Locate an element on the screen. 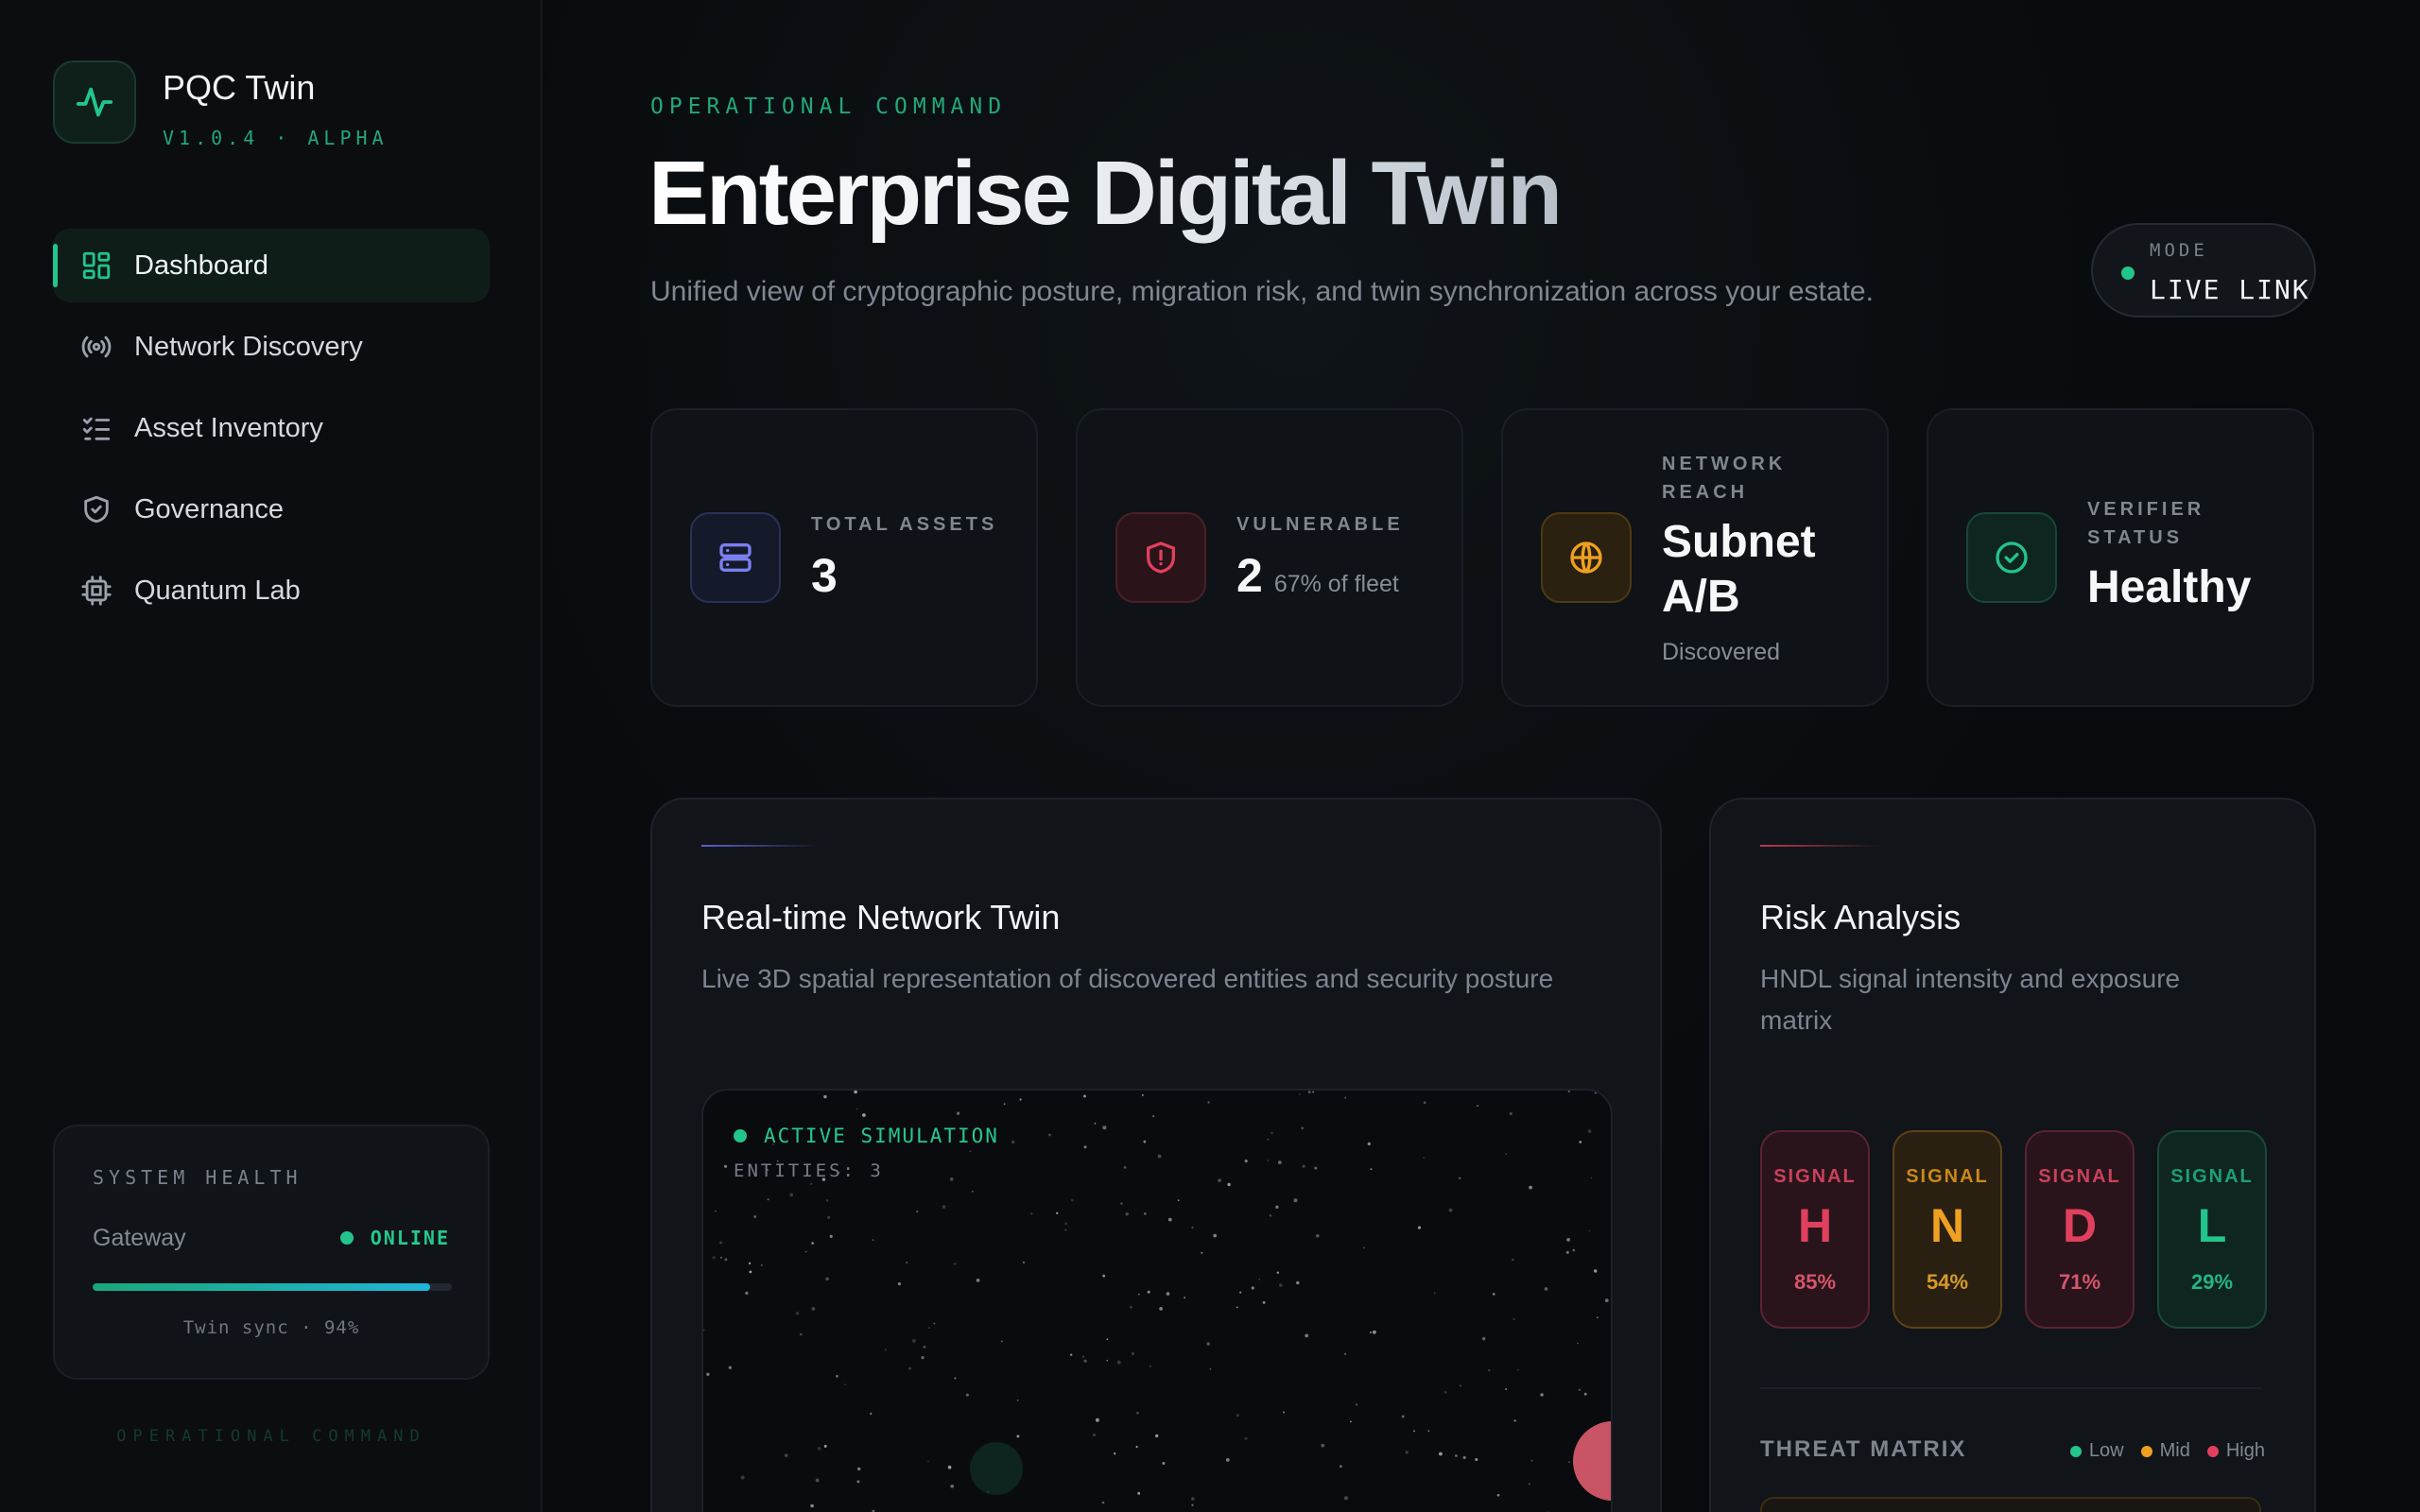 The image size is (2420, 1512). gateway-status-text: ONLINE is located at coordinates (410, 1238).